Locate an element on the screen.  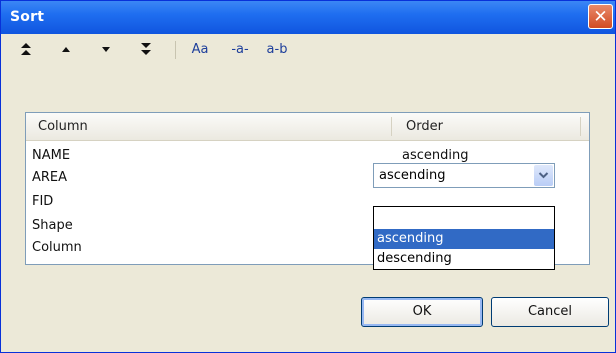
sort-option-a-button: -a- is located at coordinates (240, 49).